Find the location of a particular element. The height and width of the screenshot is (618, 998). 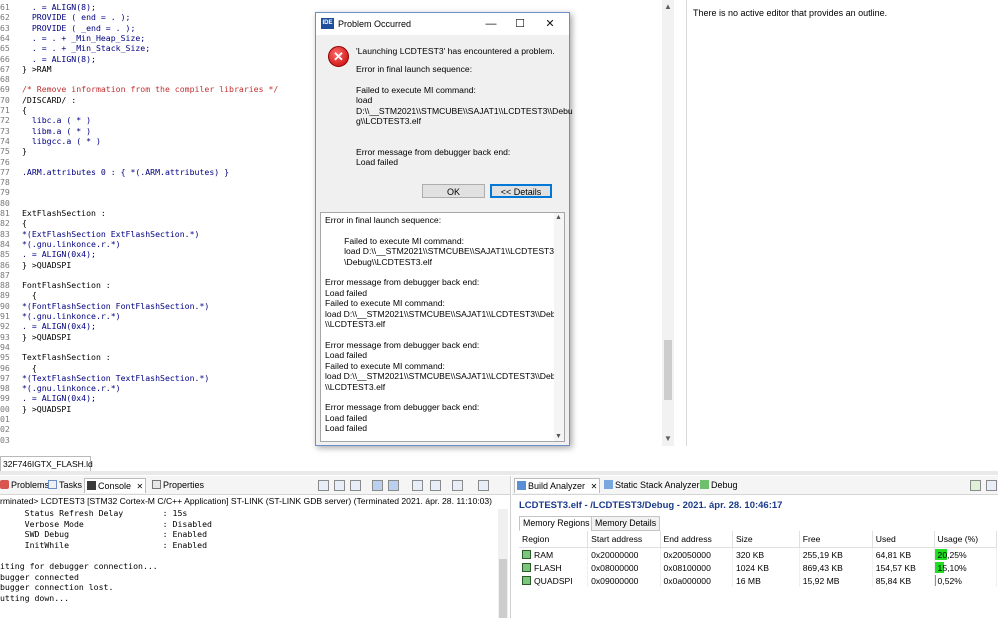

tab-debug: Debug is located at coordinates (719, 485).